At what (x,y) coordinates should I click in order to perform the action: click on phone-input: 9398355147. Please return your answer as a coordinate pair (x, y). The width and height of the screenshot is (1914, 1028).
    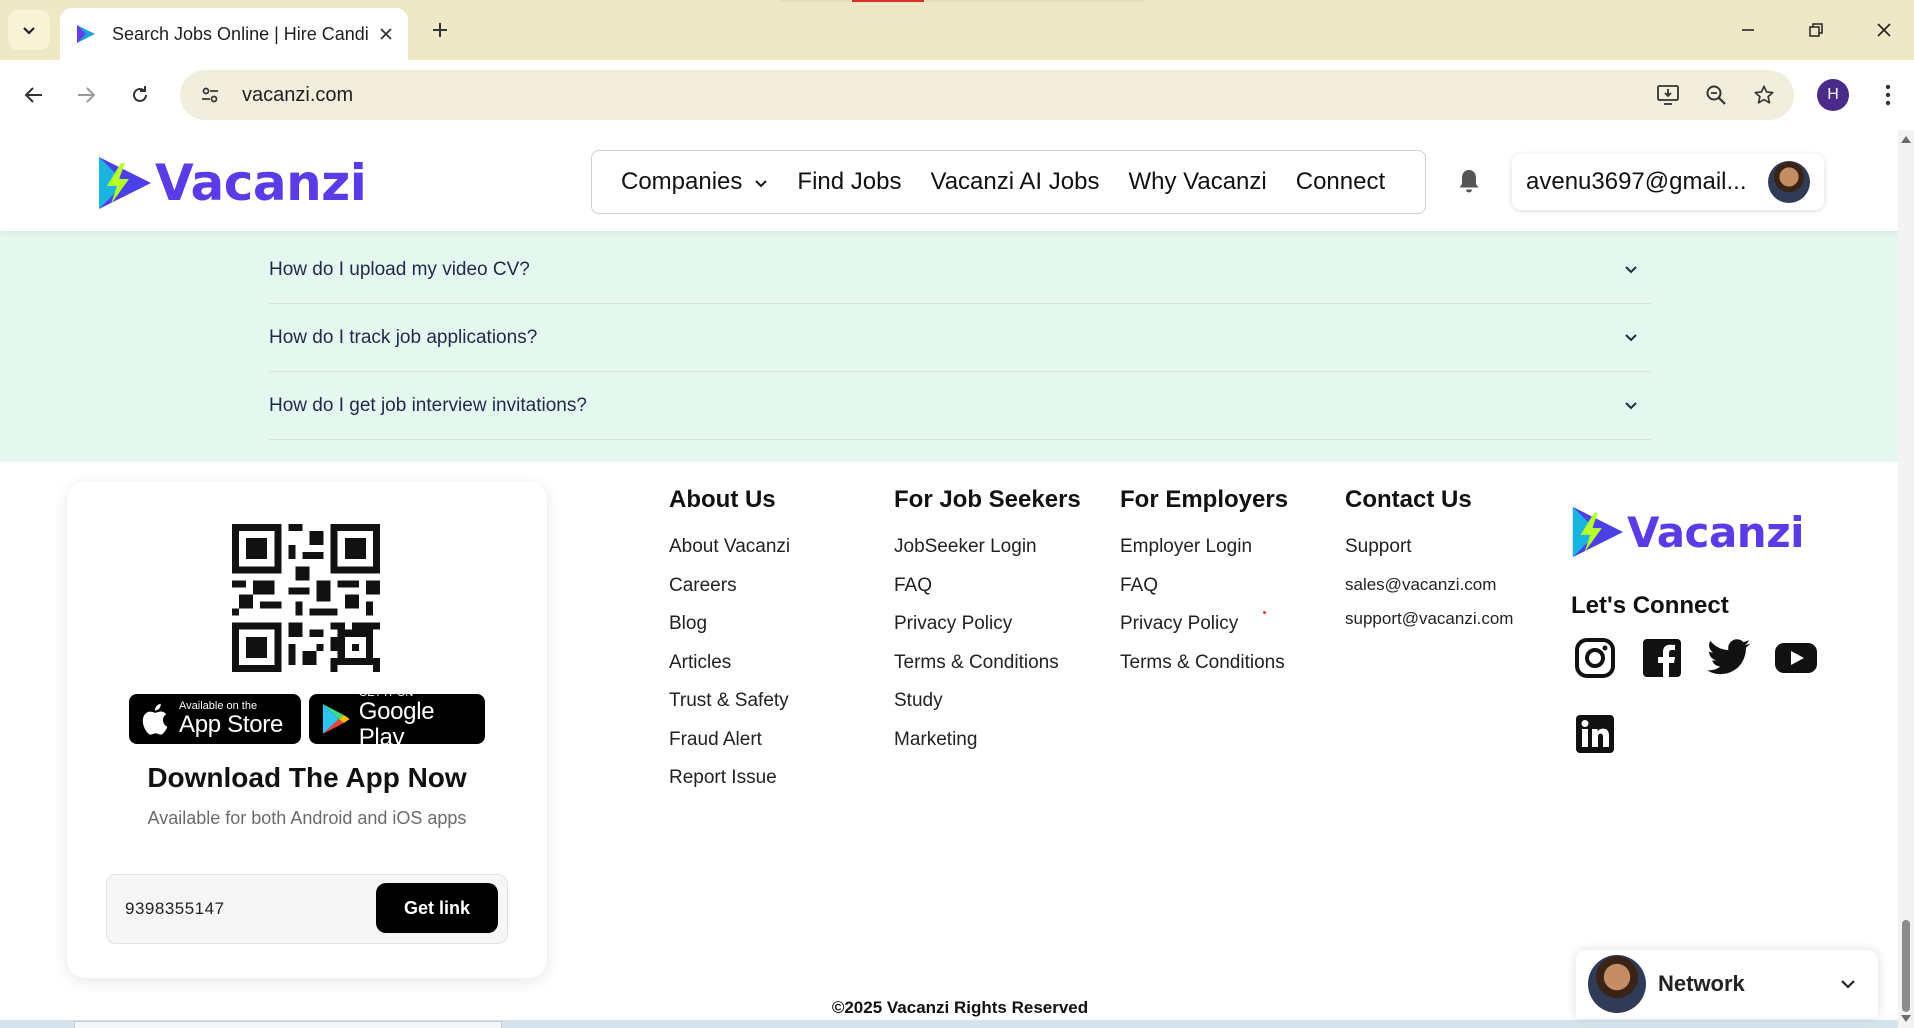
    Looking at the image, I should click on (175, 909).